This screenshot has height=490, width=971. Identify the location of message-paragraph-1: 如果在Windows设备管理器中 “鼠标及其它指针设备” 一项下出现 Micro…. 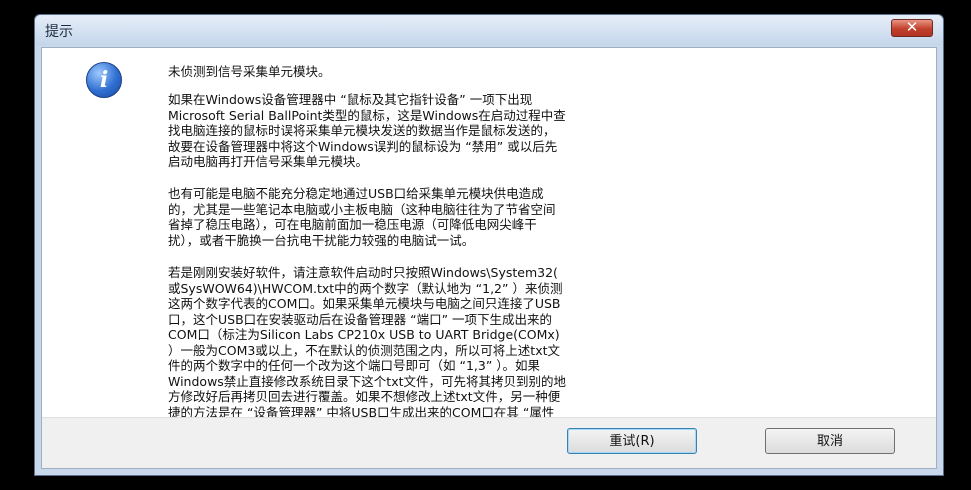
(367, 130).